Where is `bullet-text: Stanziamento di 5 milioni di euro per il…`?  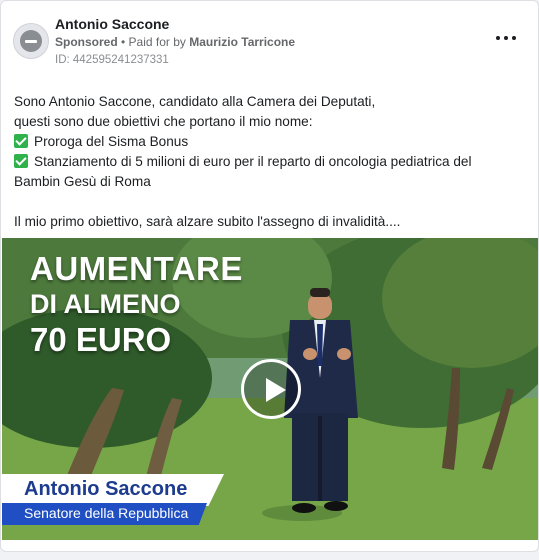 bullet-text: Stanziamento di 5 milioni di euro per il… is located at coordinates (253, 161).